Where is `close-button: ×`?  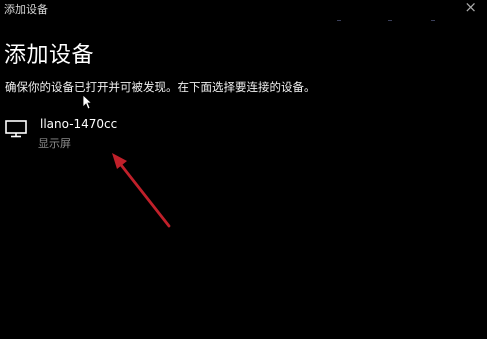
close-button: × is located at coordinates (470, 8).